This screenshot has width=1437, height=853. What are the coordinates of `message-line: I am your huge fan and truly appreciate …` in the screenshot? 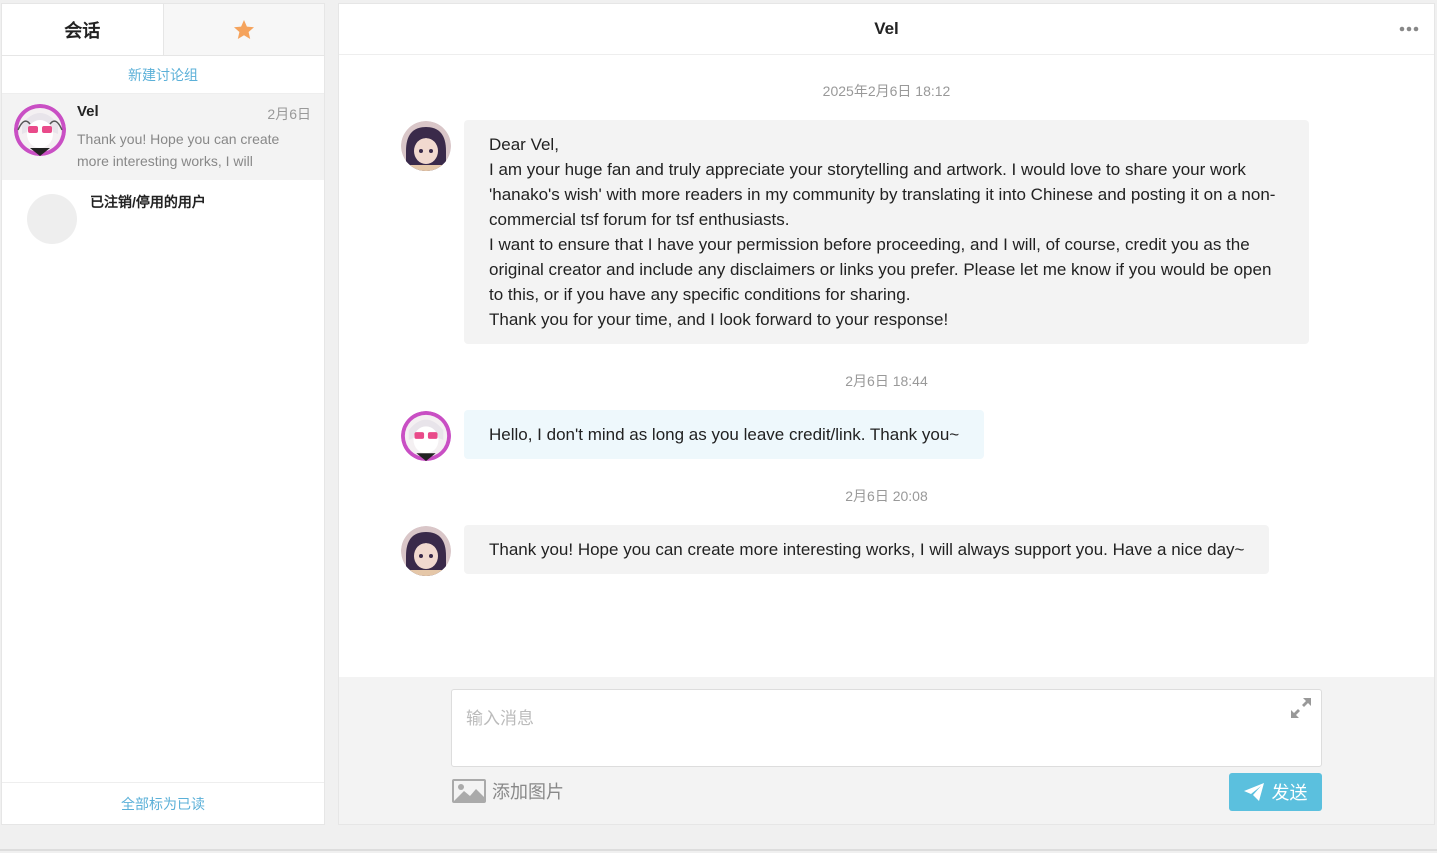 It's located at (882, 194).